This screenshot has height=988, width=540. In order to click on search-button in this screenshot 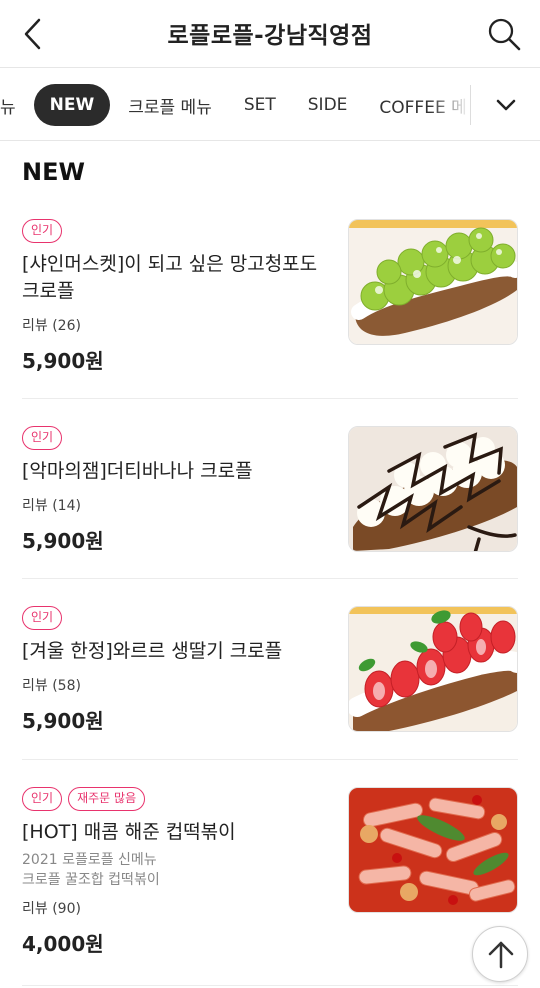, I will do `click(504, 34)`.